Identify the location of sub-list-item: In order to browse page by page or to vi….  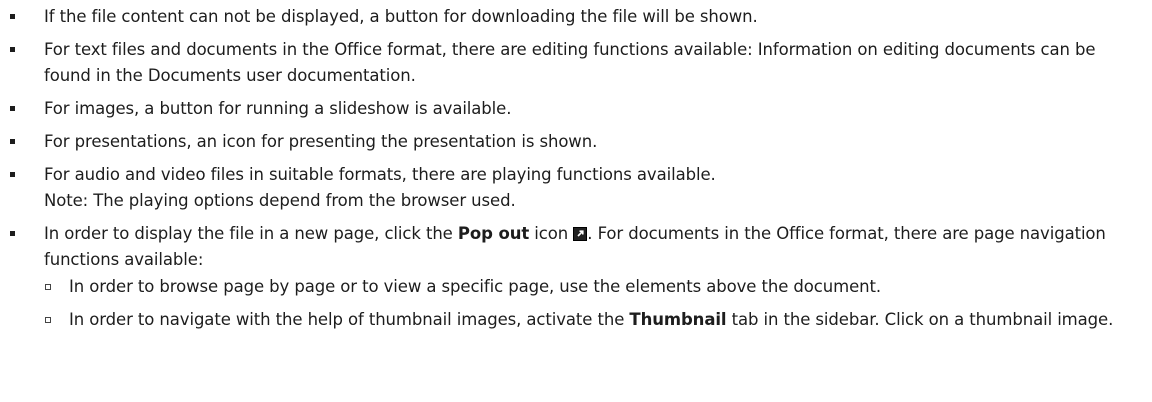
(591, 287).